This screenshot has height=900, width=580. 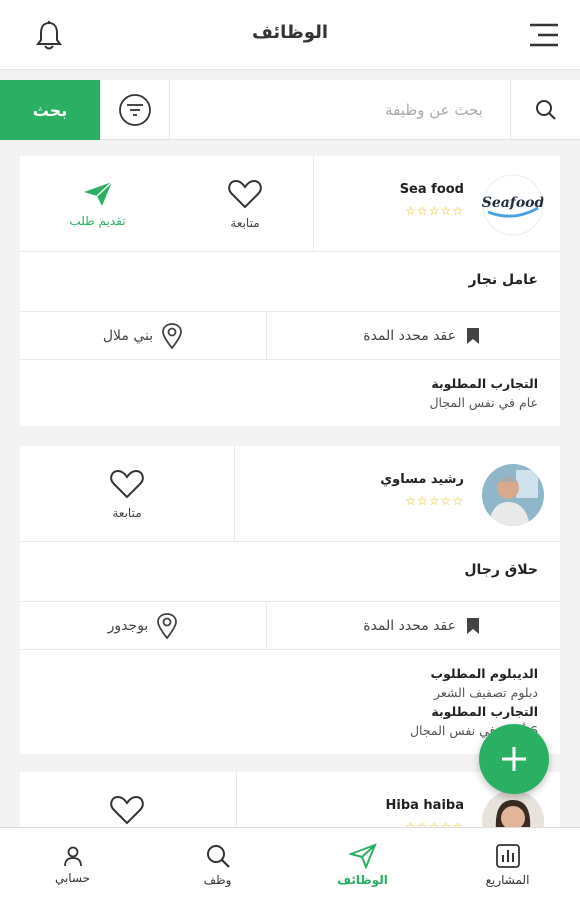 What do you see at coordinates (424, 805) in the screenshot?
I see `company-name: Hiba haiba` at bounding box center [424, 805].